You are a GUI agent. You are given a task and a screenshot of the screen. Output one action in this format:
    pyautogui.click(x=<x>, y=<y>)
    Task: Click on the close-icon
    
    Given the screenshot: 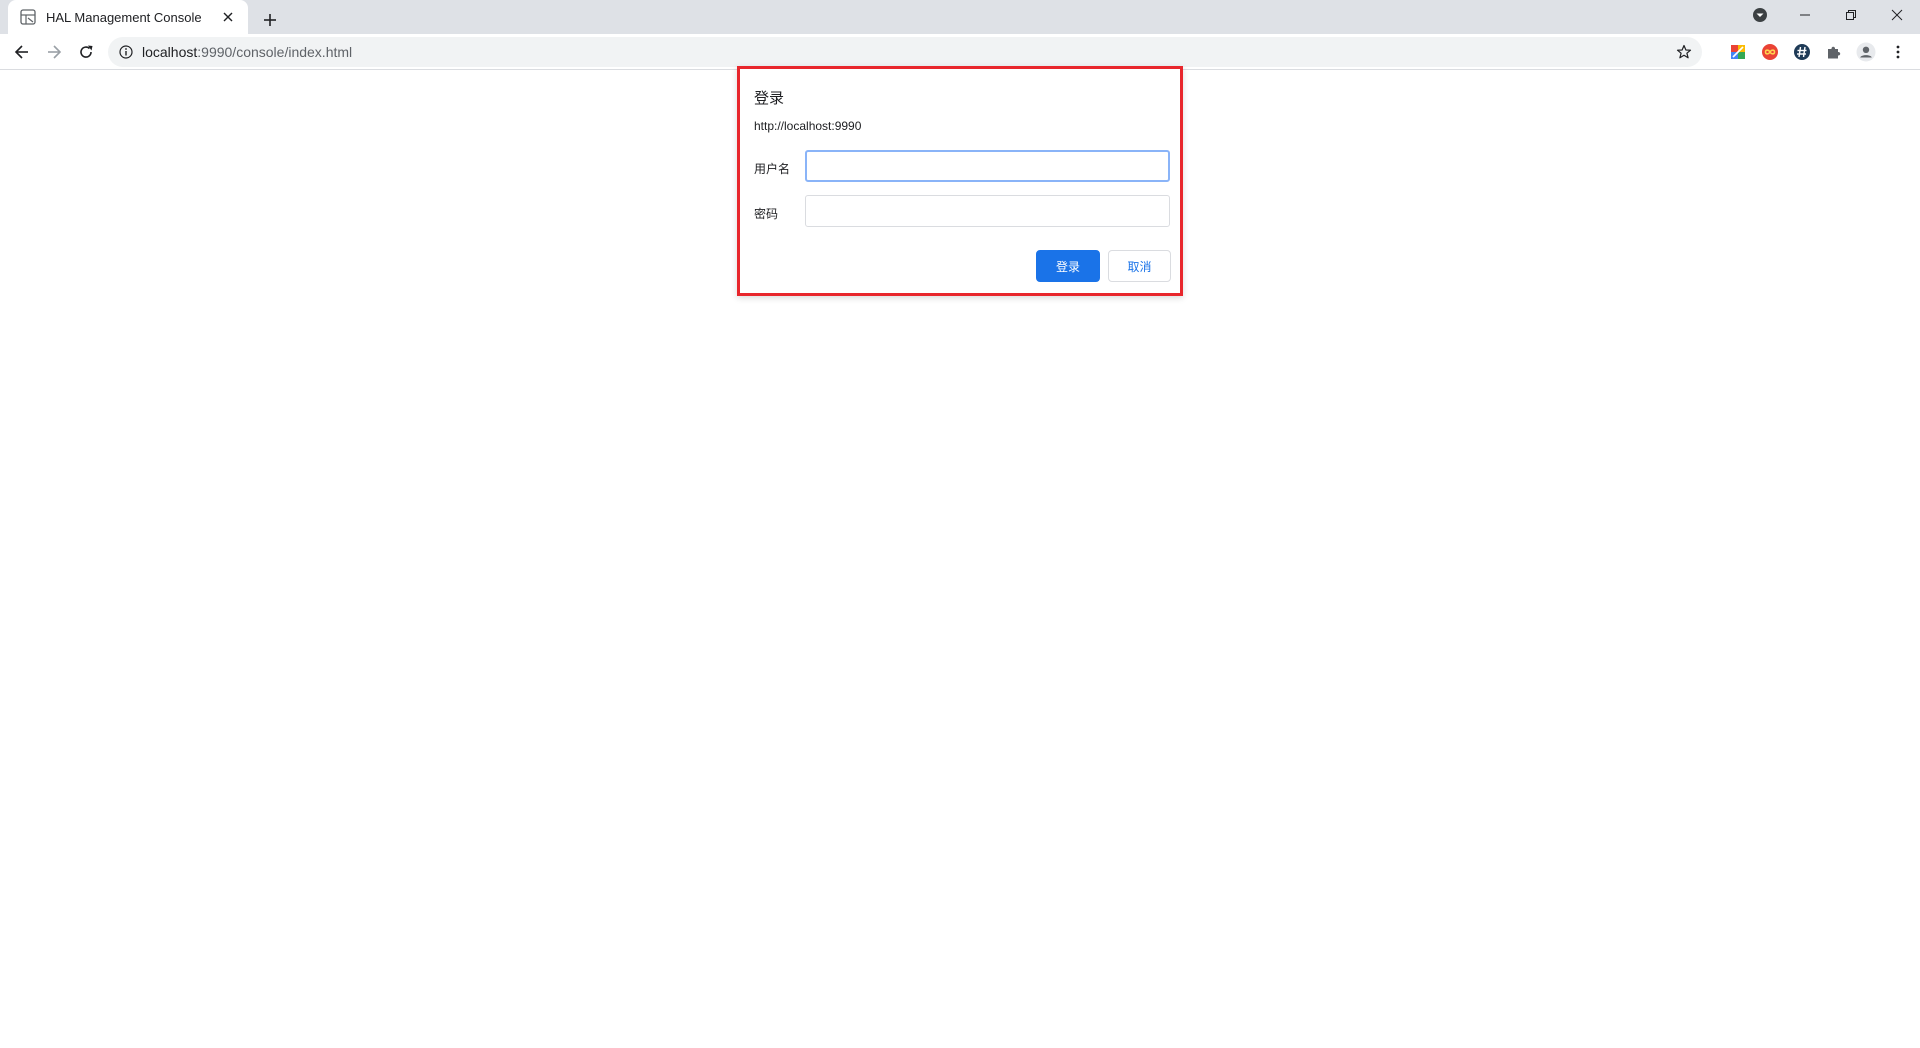 What is the action you would take?
    pyautogui.click(x=1897, y=15)
    